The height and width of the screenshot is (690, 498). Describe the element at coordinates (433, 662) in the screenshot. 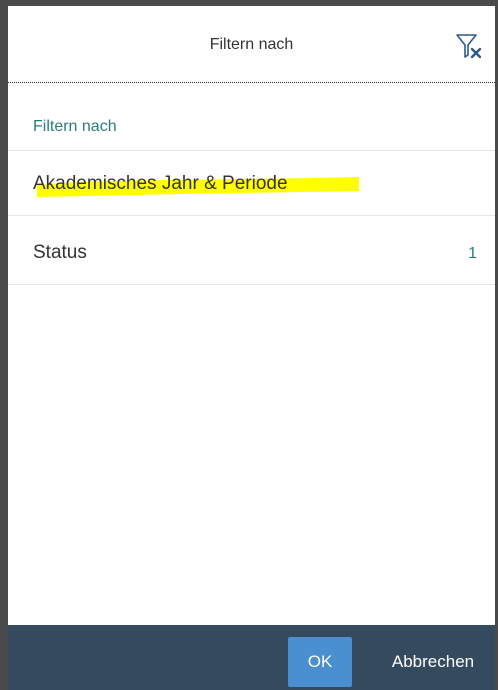

I see `cancel-button: Abbrechen` at that location.